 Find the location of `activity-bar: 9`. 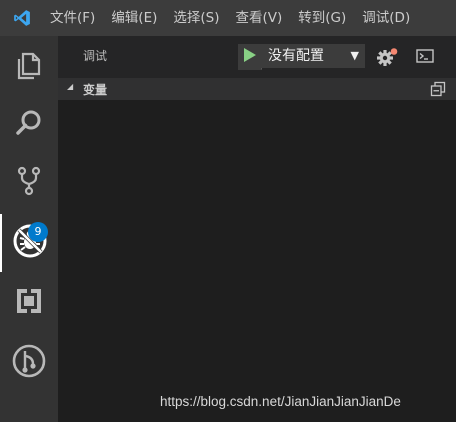

activity-bar: 9 is located at coordinates (29, 229).